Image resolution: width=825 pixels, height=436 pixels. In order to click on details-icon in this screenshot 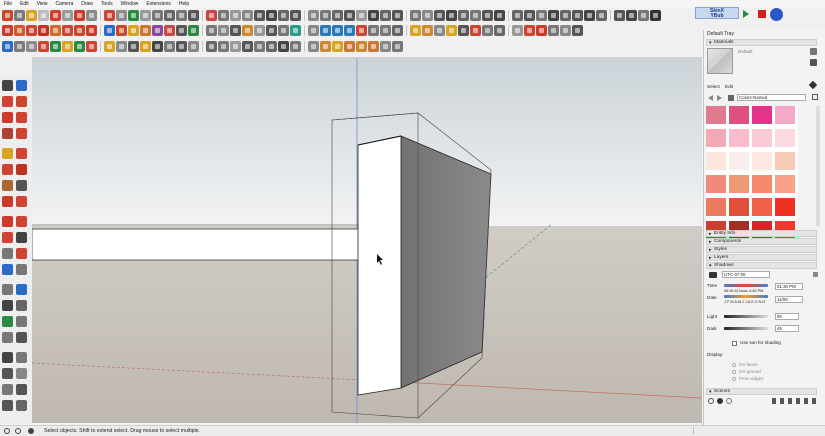, I will do `click(815, 274)`.